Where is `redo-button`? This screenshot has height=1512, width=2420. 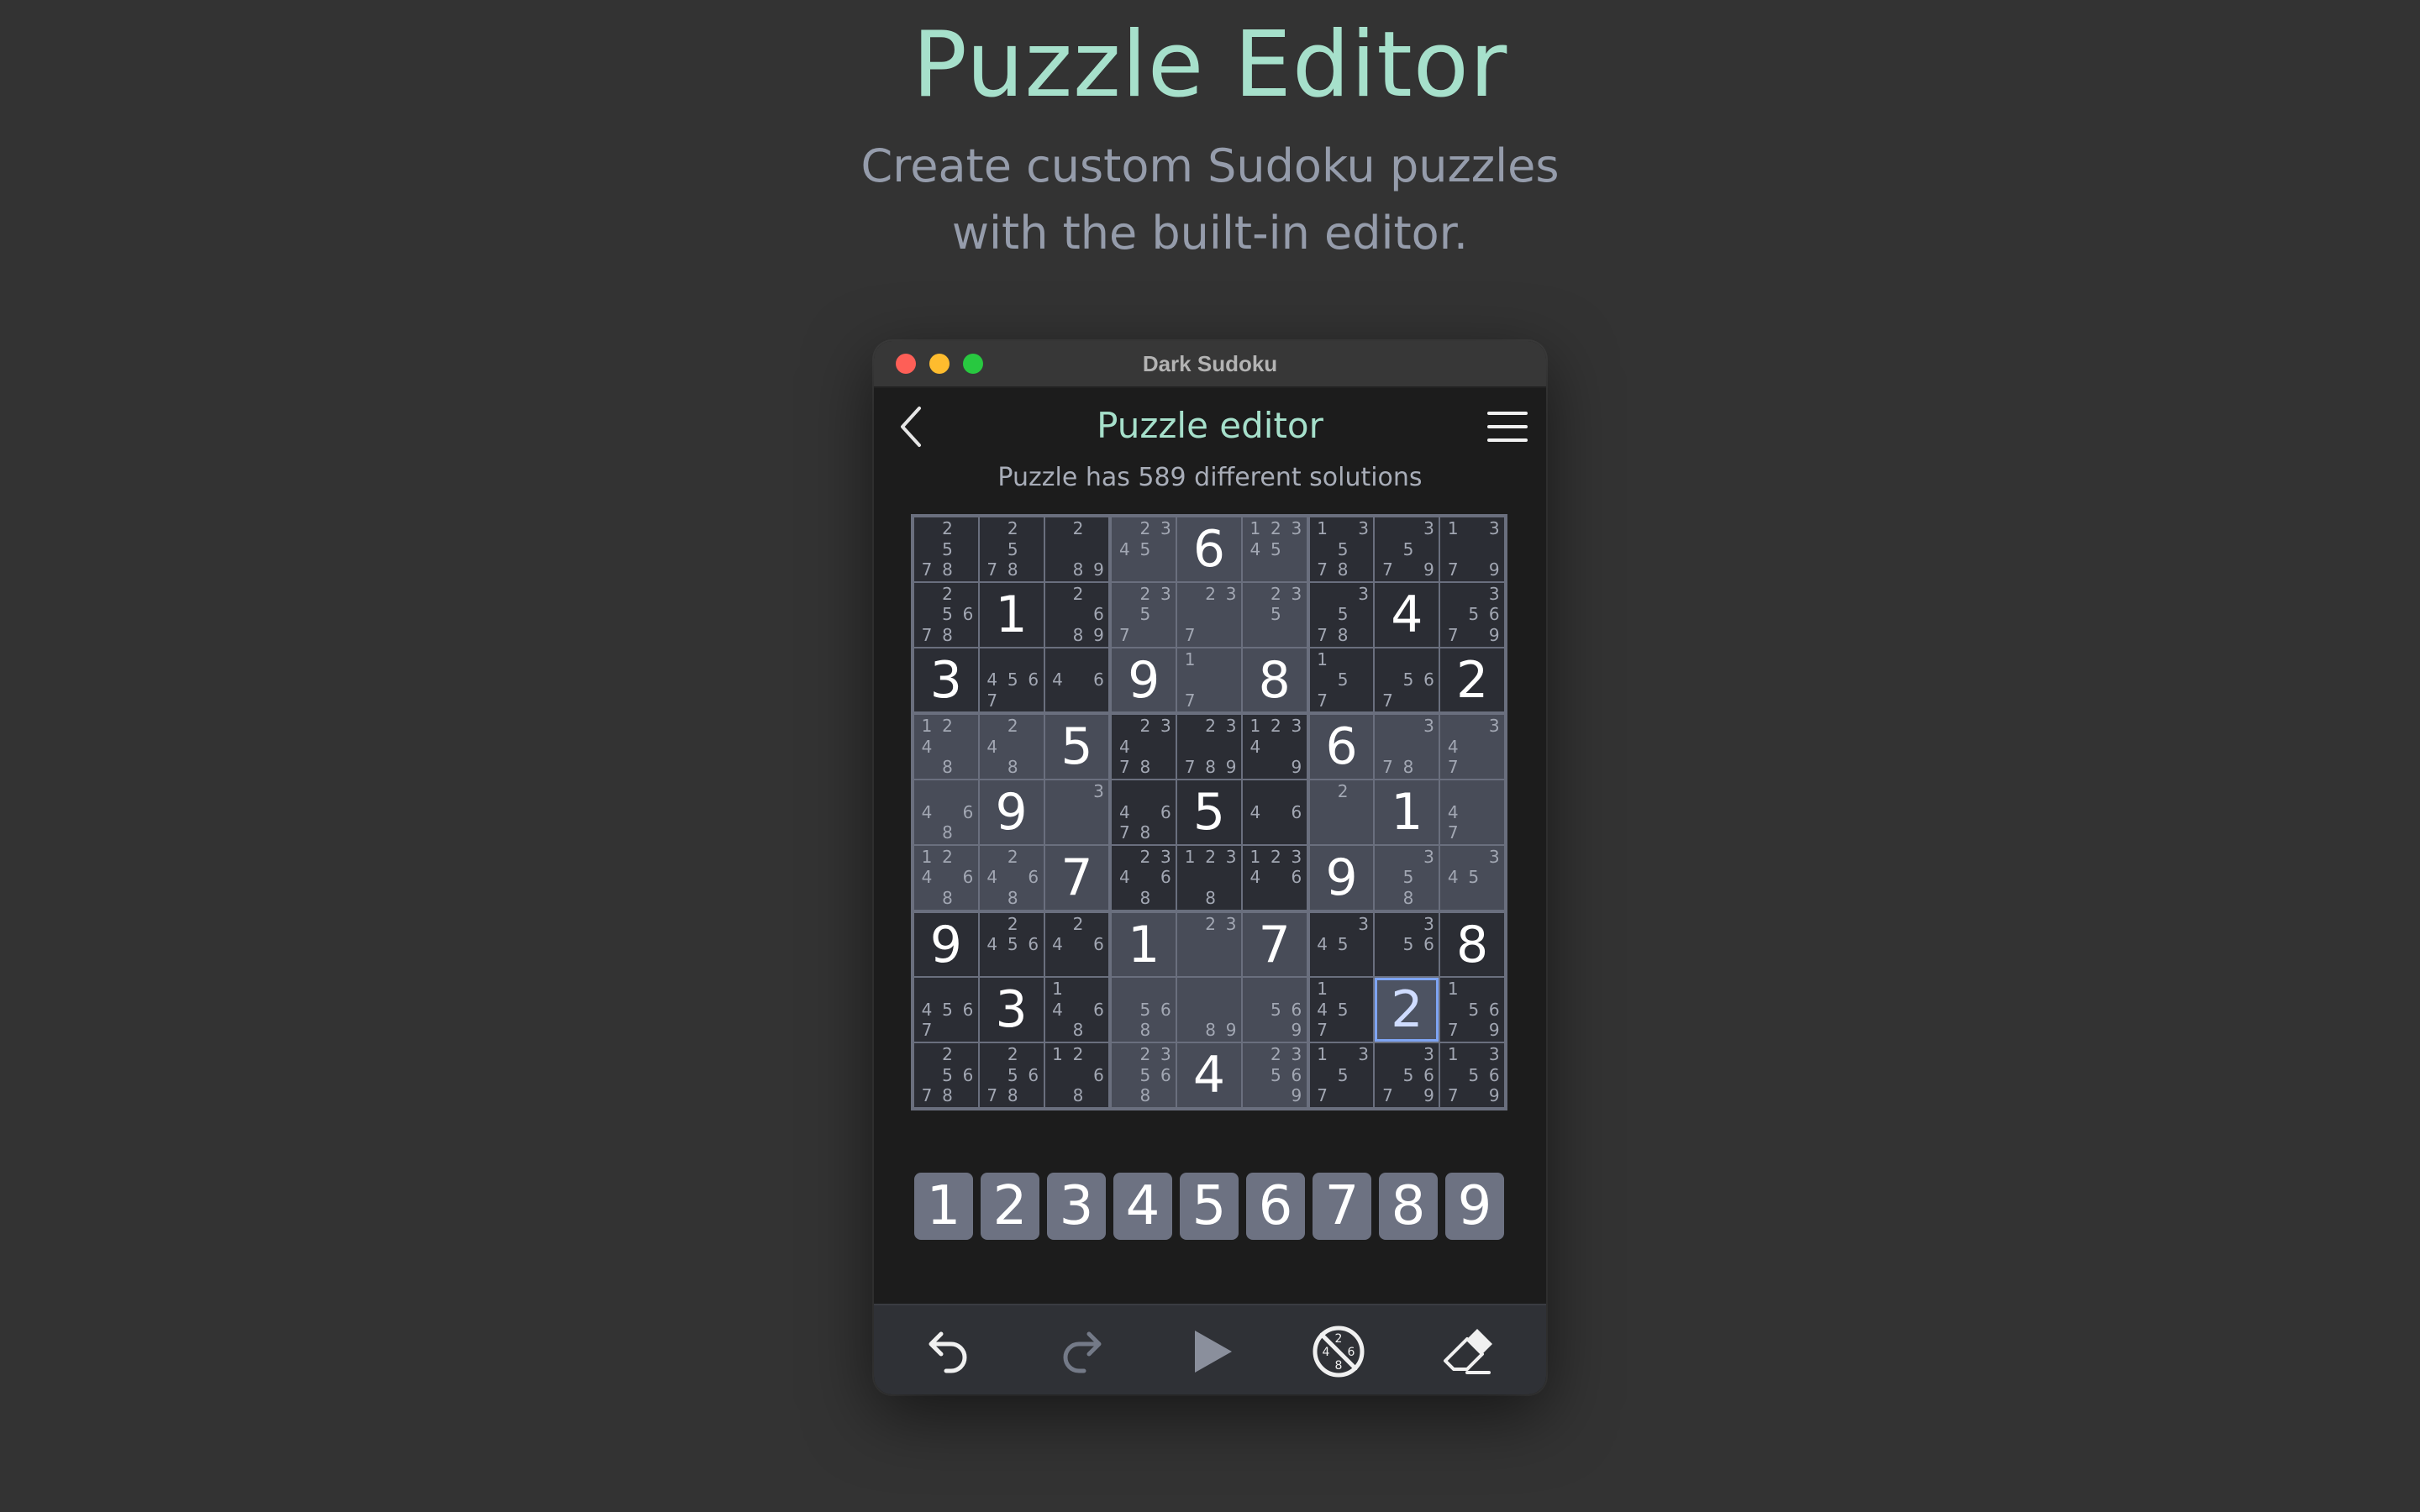 redo-button is located at coordinates (1083, 1351).